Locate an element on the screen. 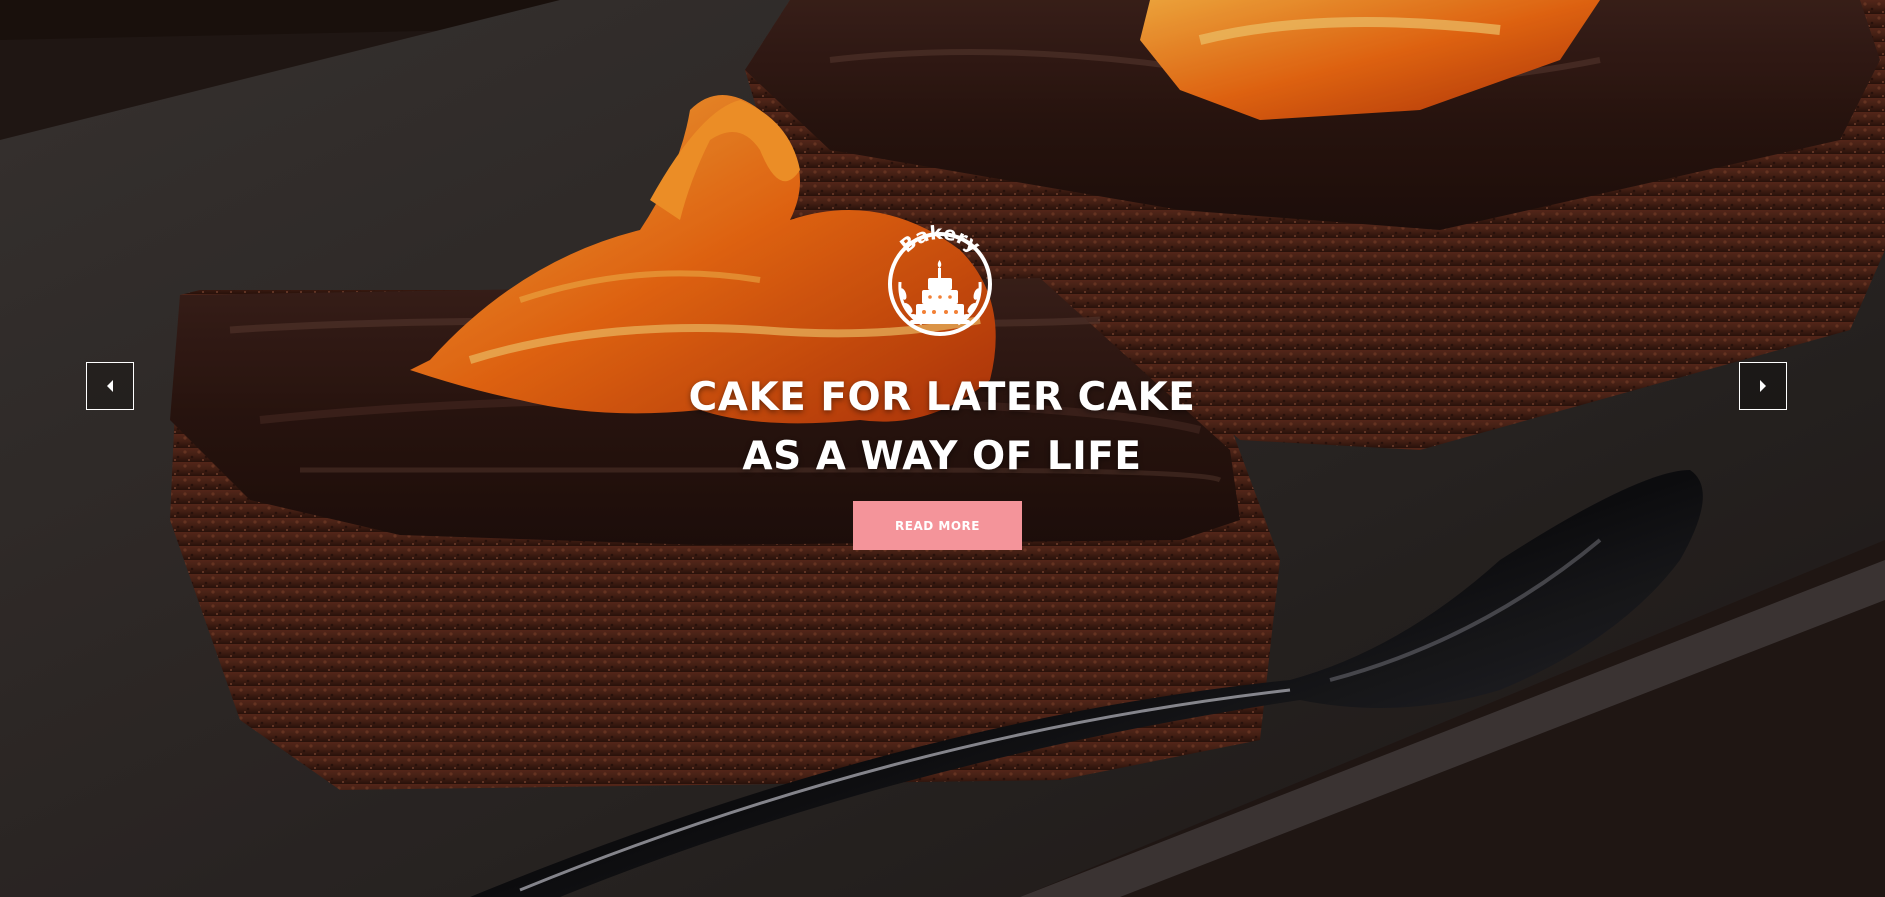  headline-line-2: AS A WAY OF LIFE is located at coordinates (942, 456).